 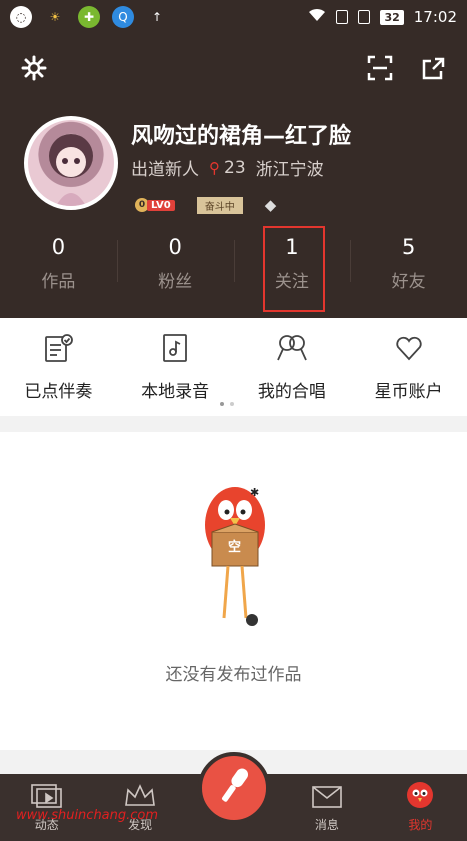 What do you see at coordinates (58, 281) in the screenshot?
I see `stat-label: 作品` at bounding box center [58, 281].